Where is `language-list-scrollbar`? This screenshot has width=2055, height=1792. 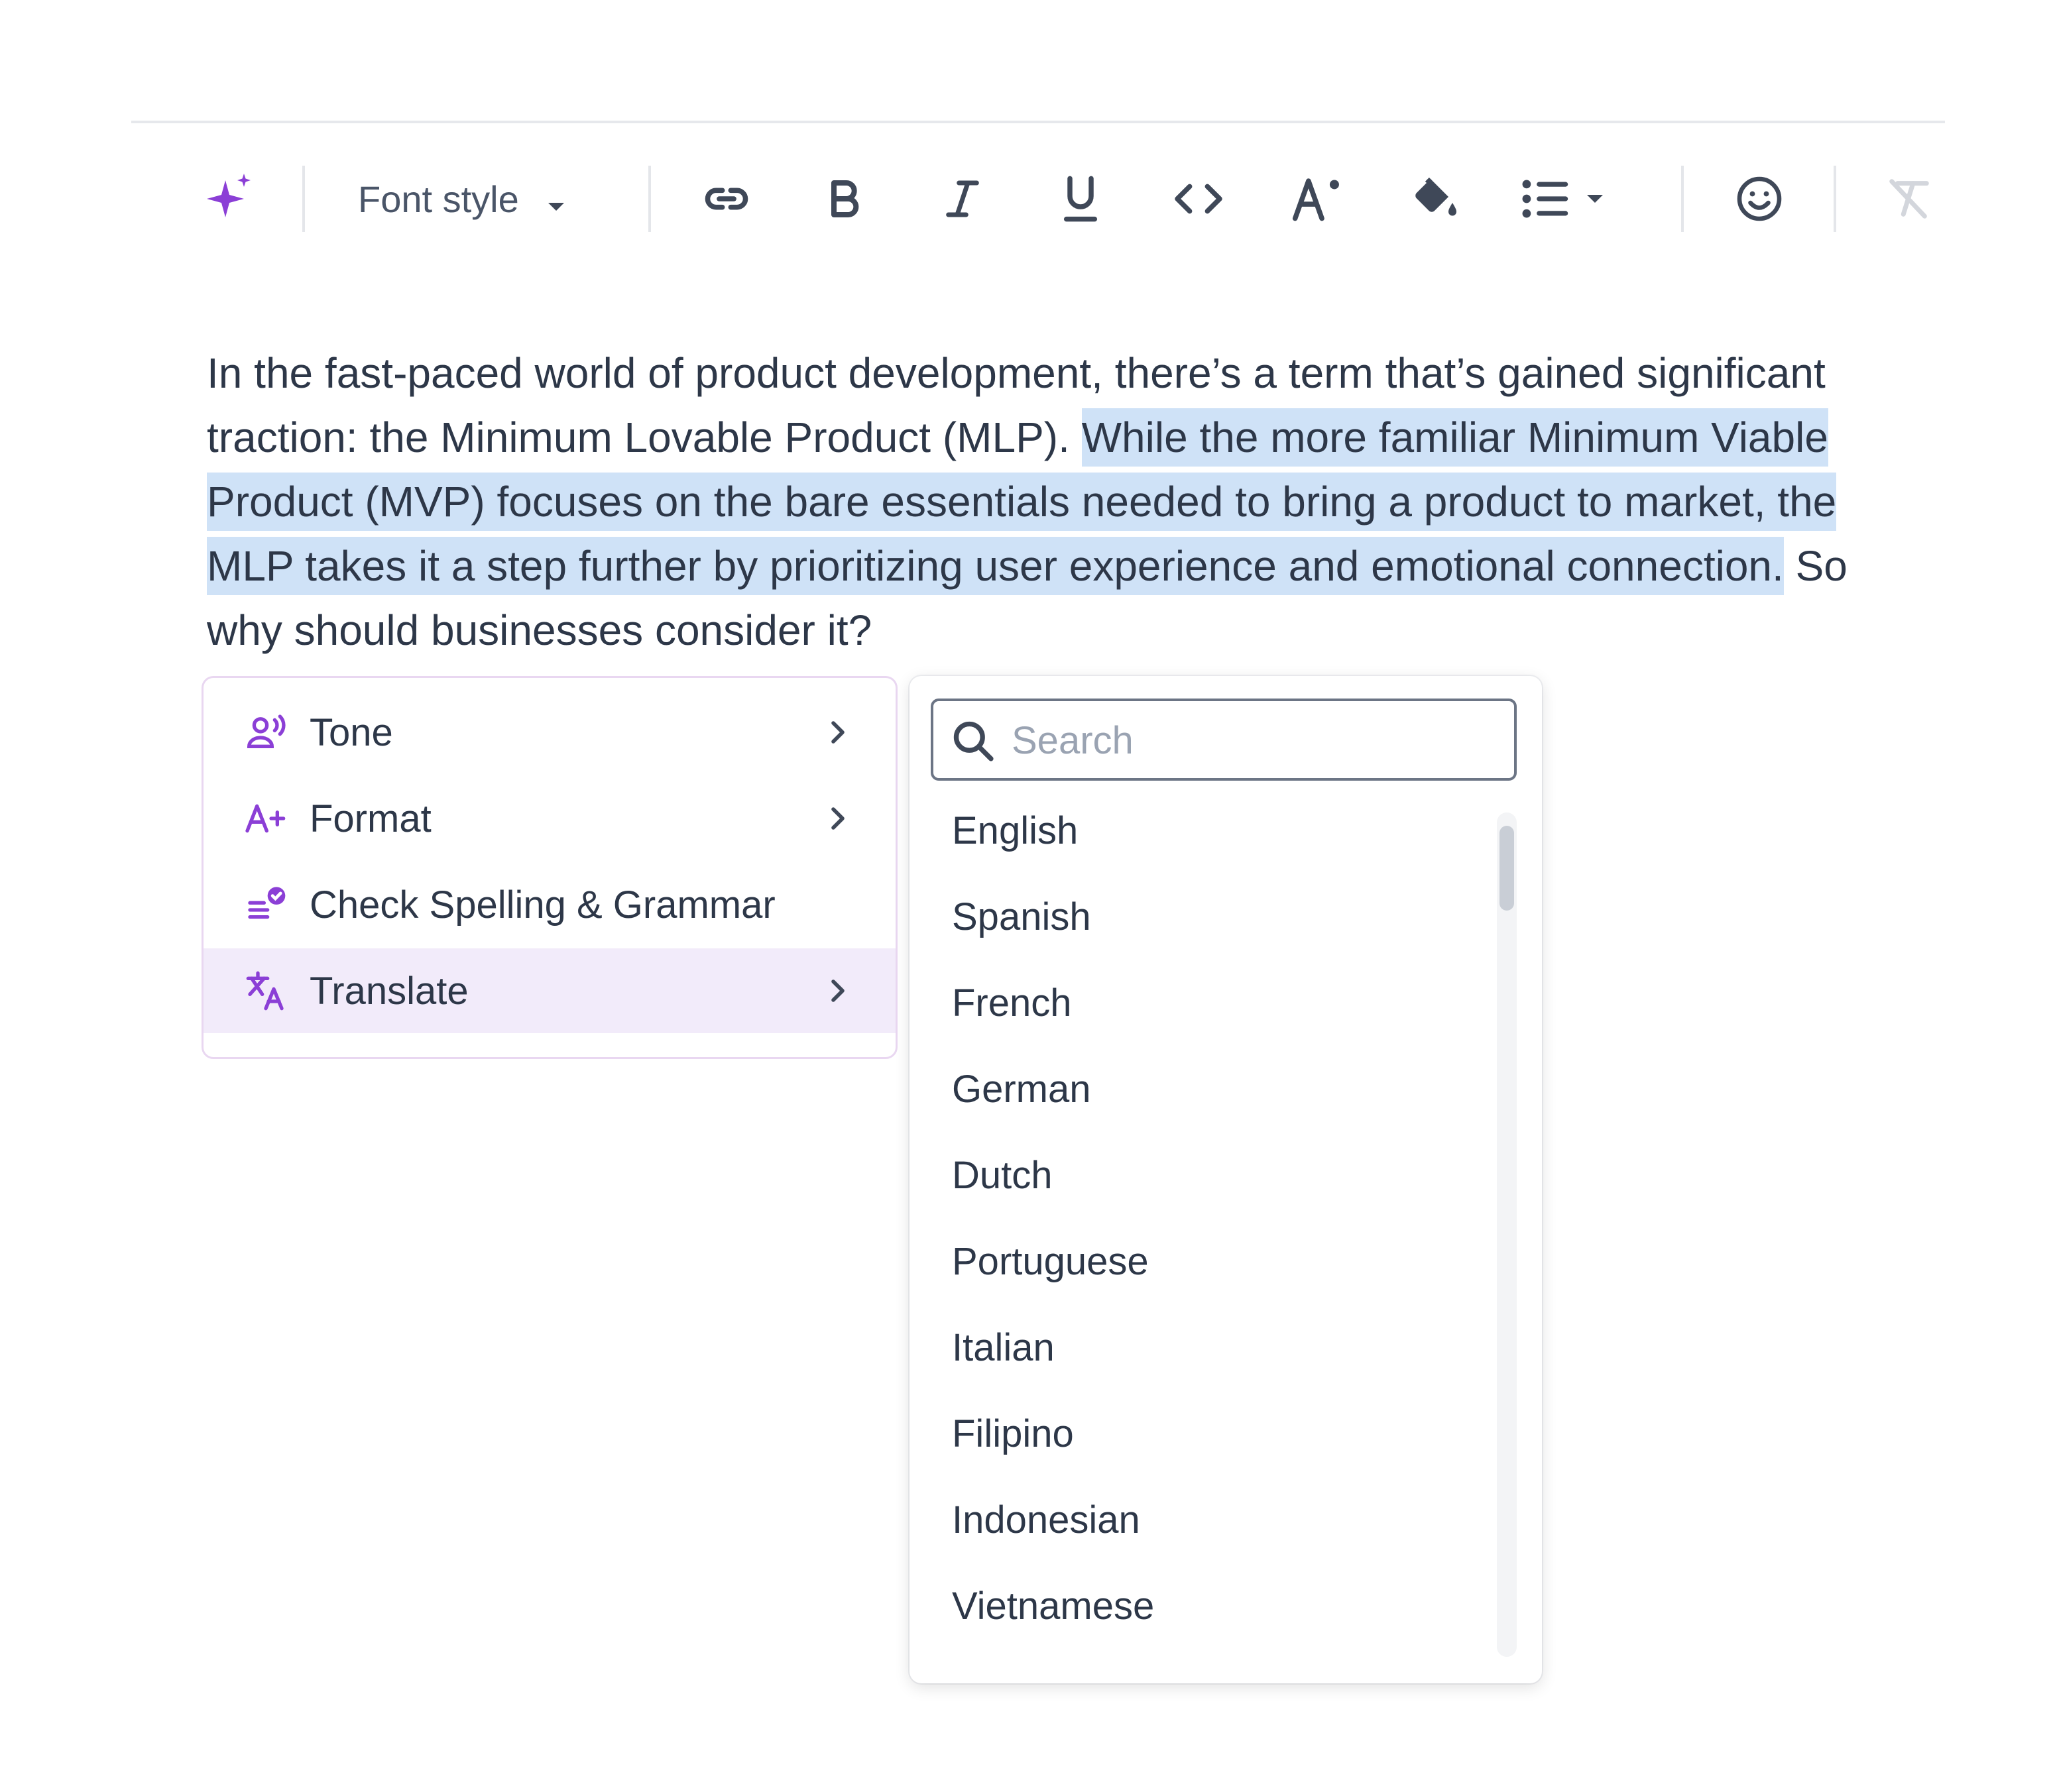
language-list-scrollbar is located at coordinates (1507, 1234).